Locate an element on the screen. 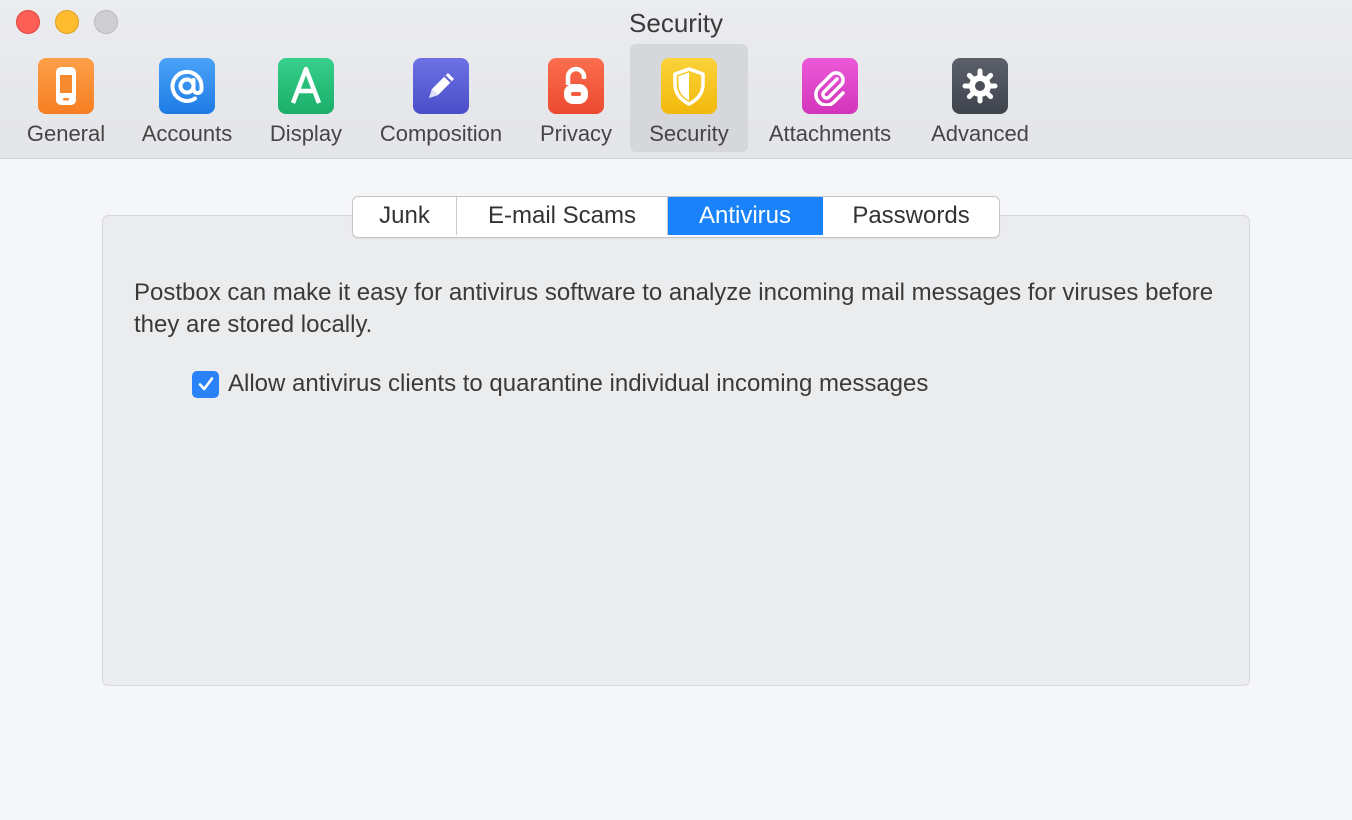 Image resolution: width=1352 pixels, height=820 pixels. letter-a-icon is located at coordinates (306, 86).